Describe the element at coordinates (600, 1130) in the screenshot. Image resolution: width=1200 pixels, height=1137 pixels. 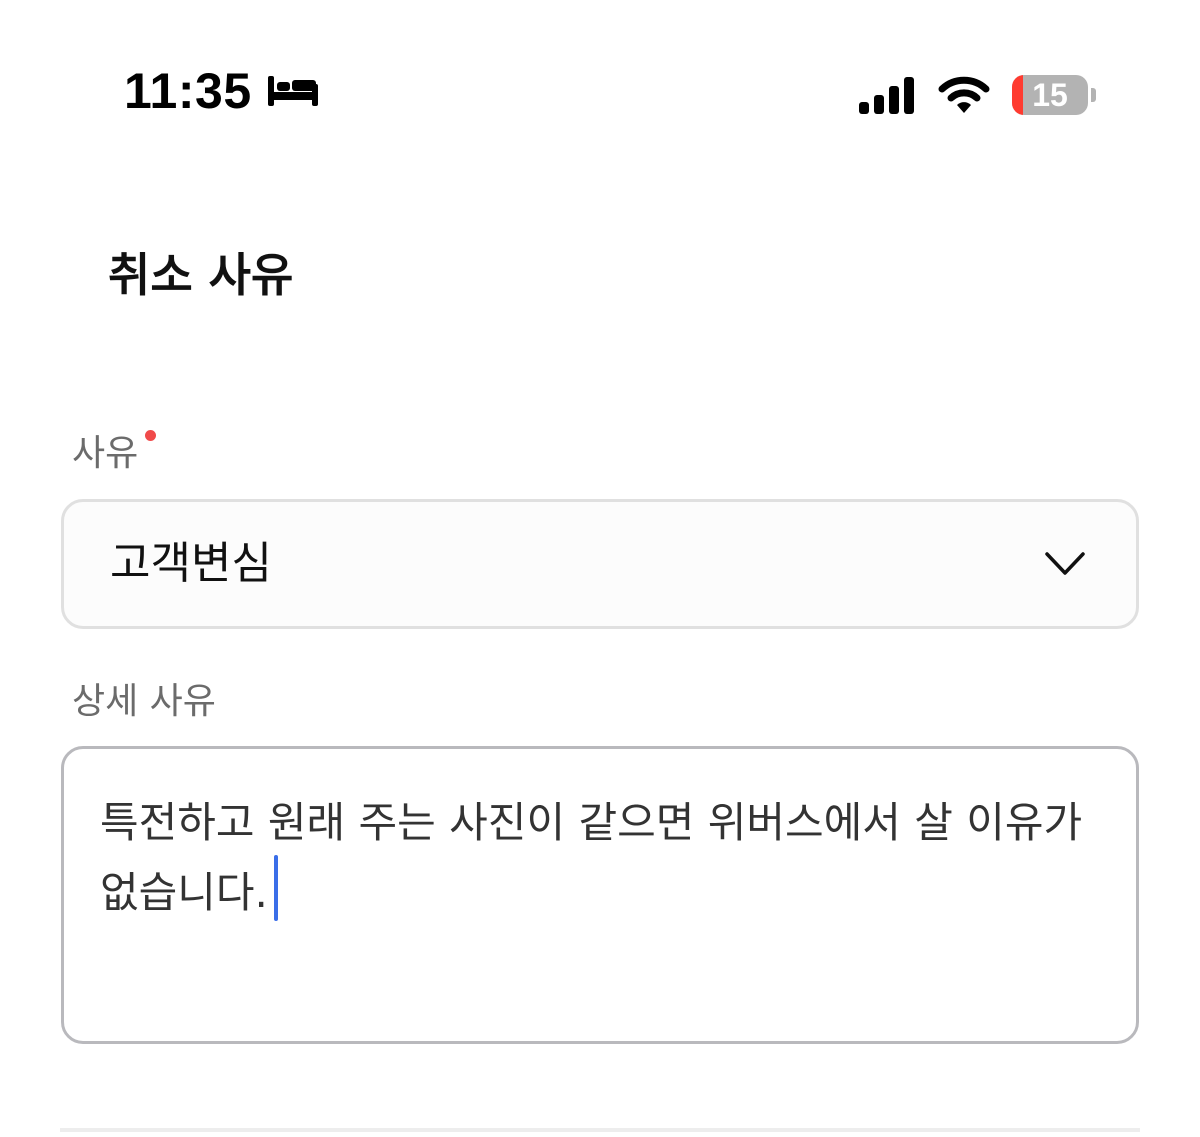
I see `bottom-divider` at that location.